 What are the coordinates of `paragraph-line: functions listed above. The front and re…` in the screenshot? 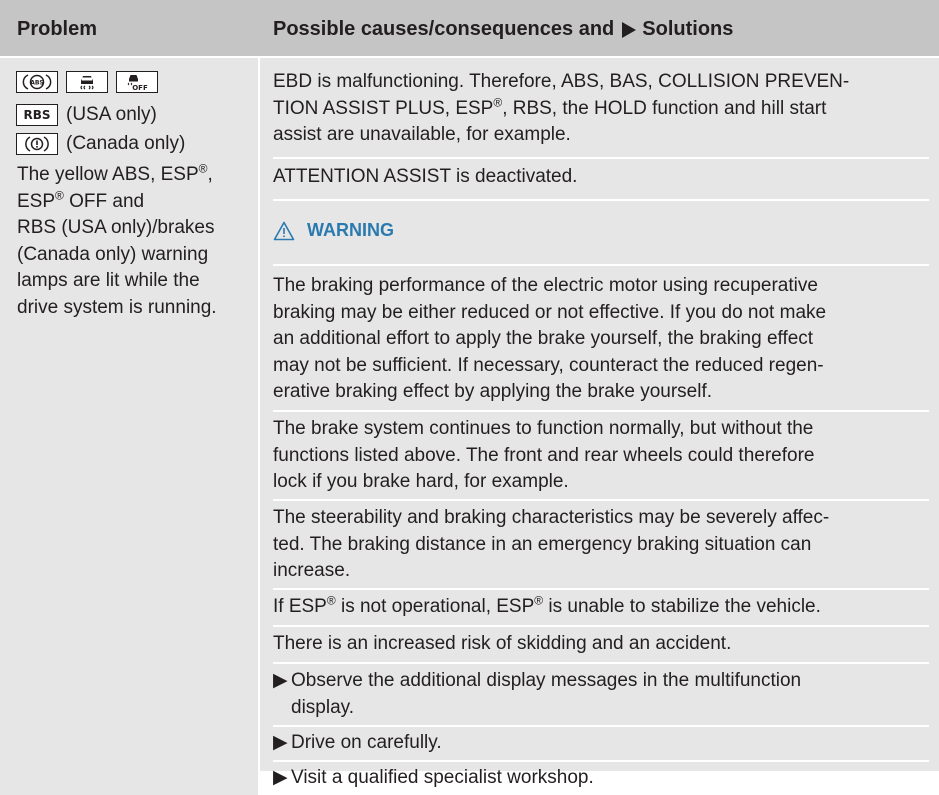 It's located at (544, 455).